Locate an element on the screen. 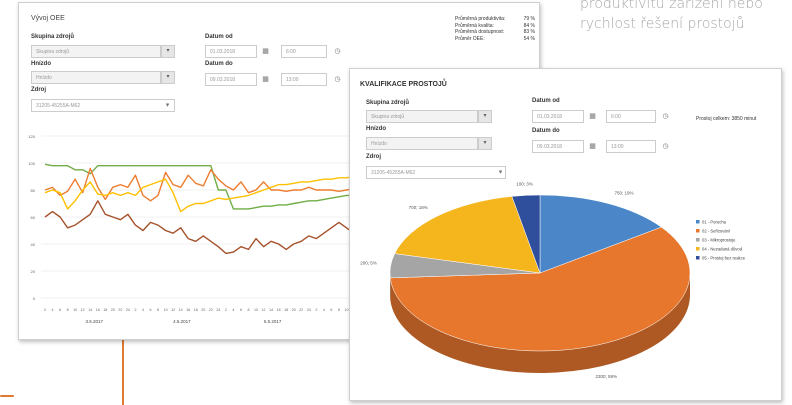 Image resolution: width=792 pixels, height=405 pixels. accent-line is located at coordinates (123, 371).